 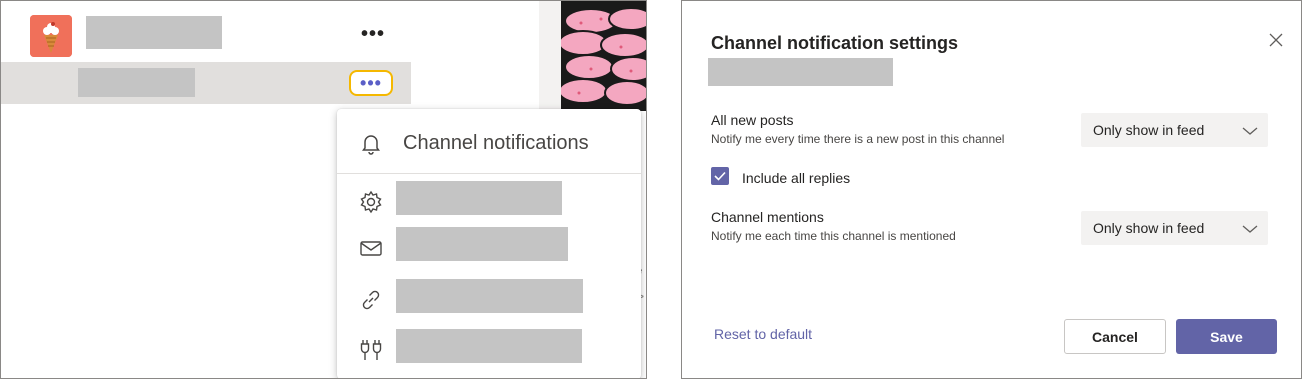 I want to click on team-more-options-button: •••, so click(x=373, y=34).